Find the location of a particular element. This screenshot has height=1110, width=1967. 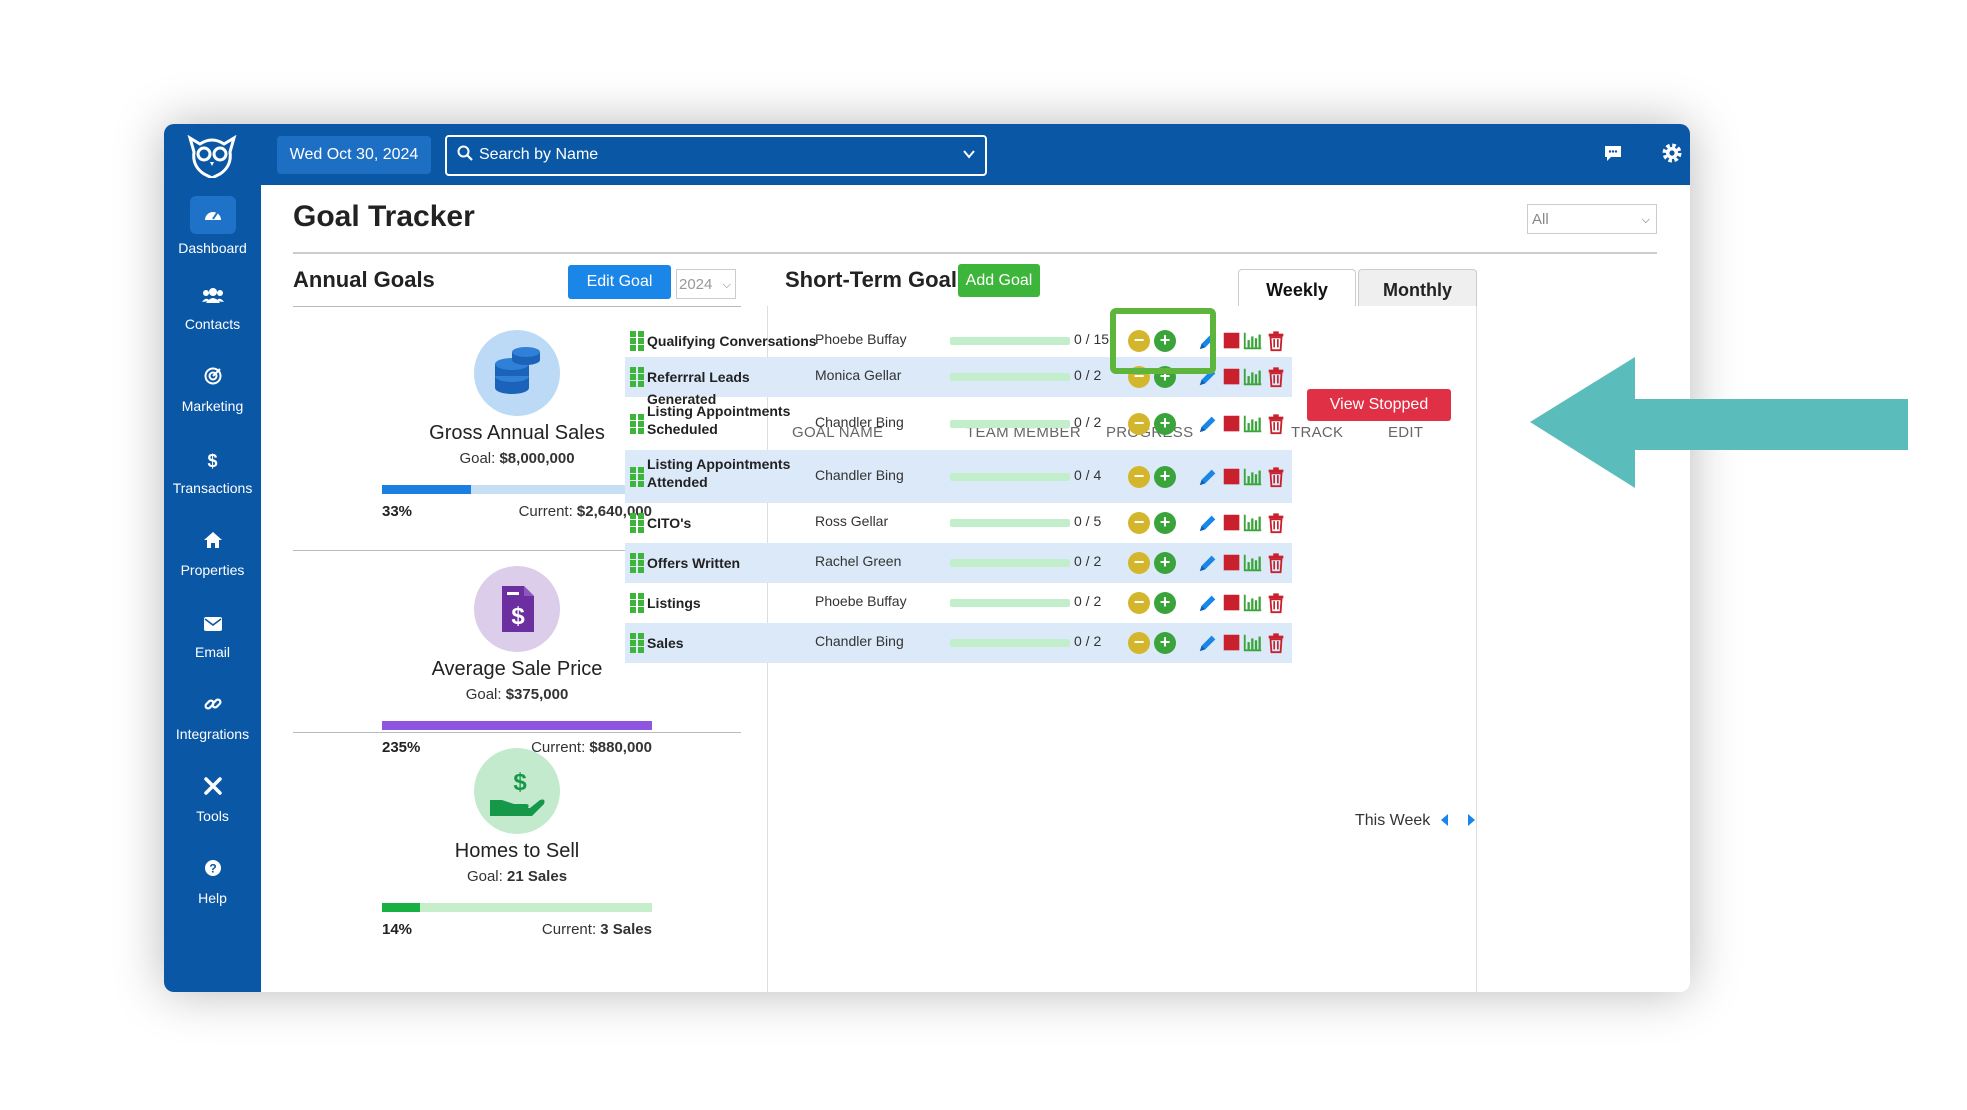

sidebar-item-label: Email is located at coordinates (212, 652).